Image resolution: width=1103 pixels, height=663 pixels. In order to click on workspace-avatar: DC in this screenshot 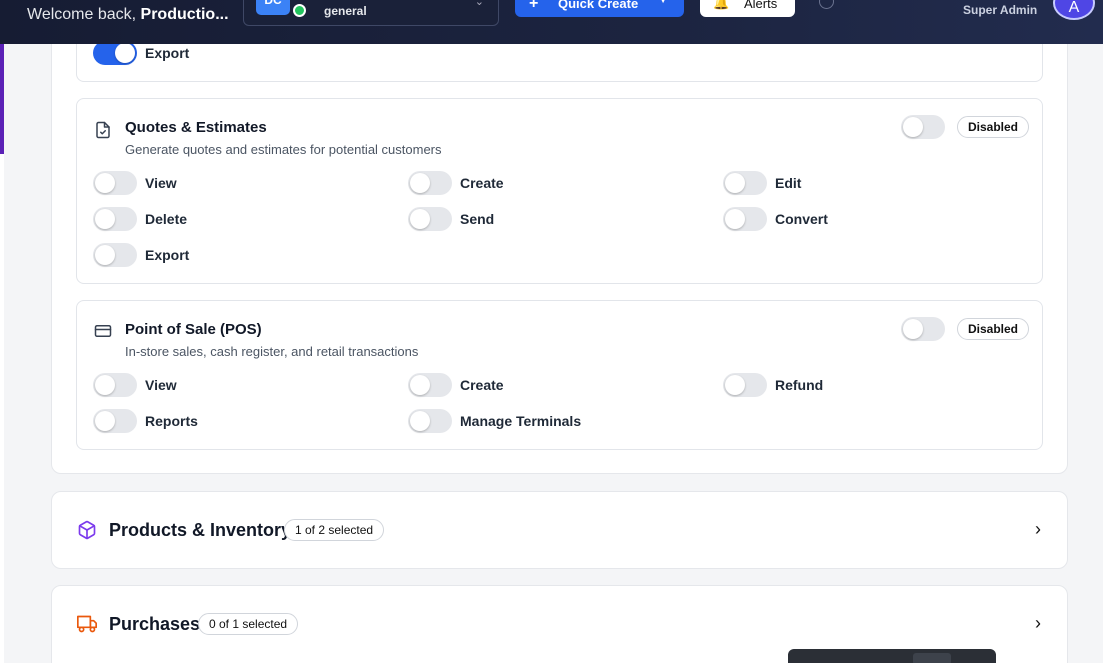, I will do `click(273, 7)`.